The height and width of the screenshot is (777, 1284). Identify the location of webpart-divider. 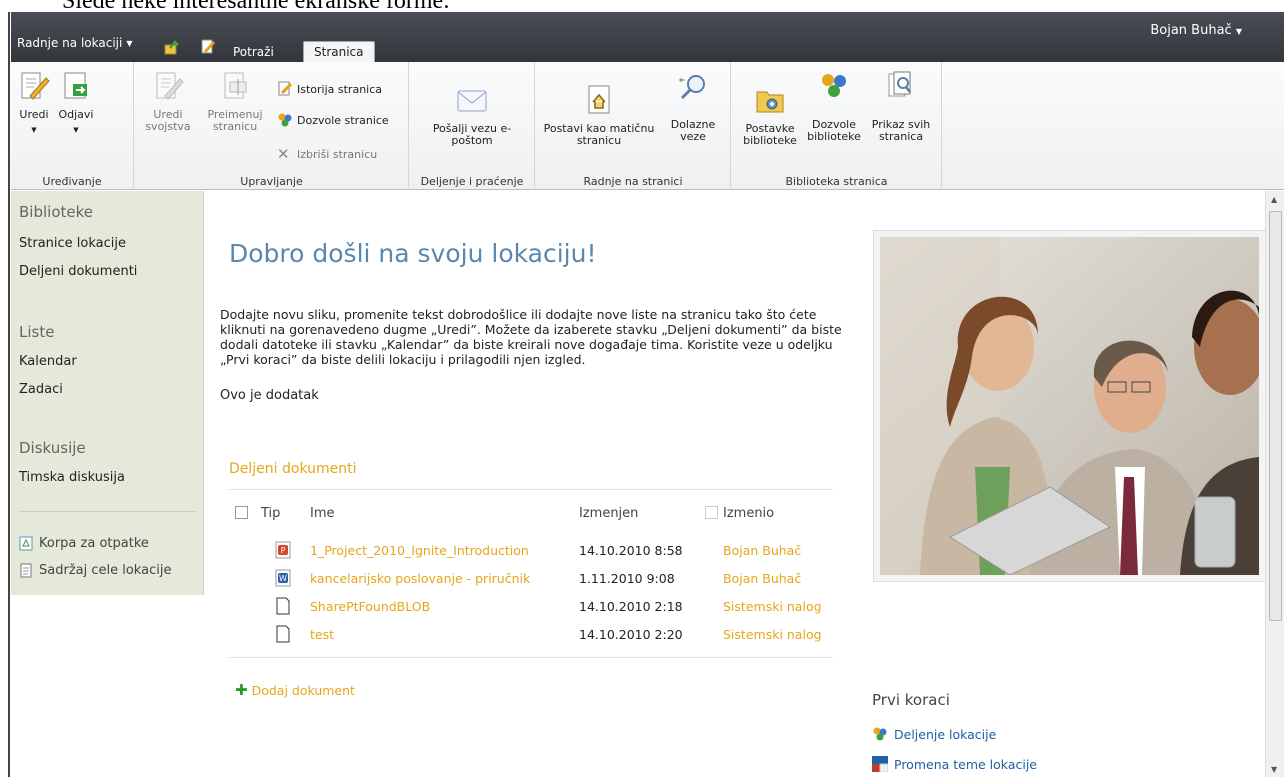
(531, 657).